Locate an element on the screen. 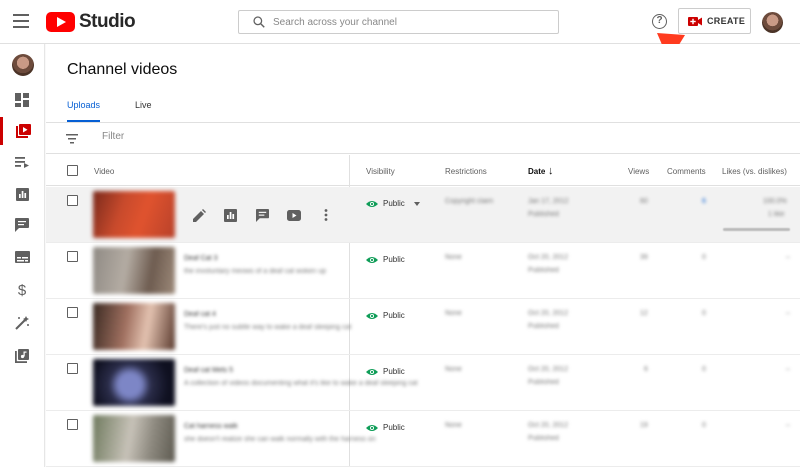 Image resolution: width=800 pixels, height=467 pixels. likes-ratio-bar is located at coordinates (756, 229).